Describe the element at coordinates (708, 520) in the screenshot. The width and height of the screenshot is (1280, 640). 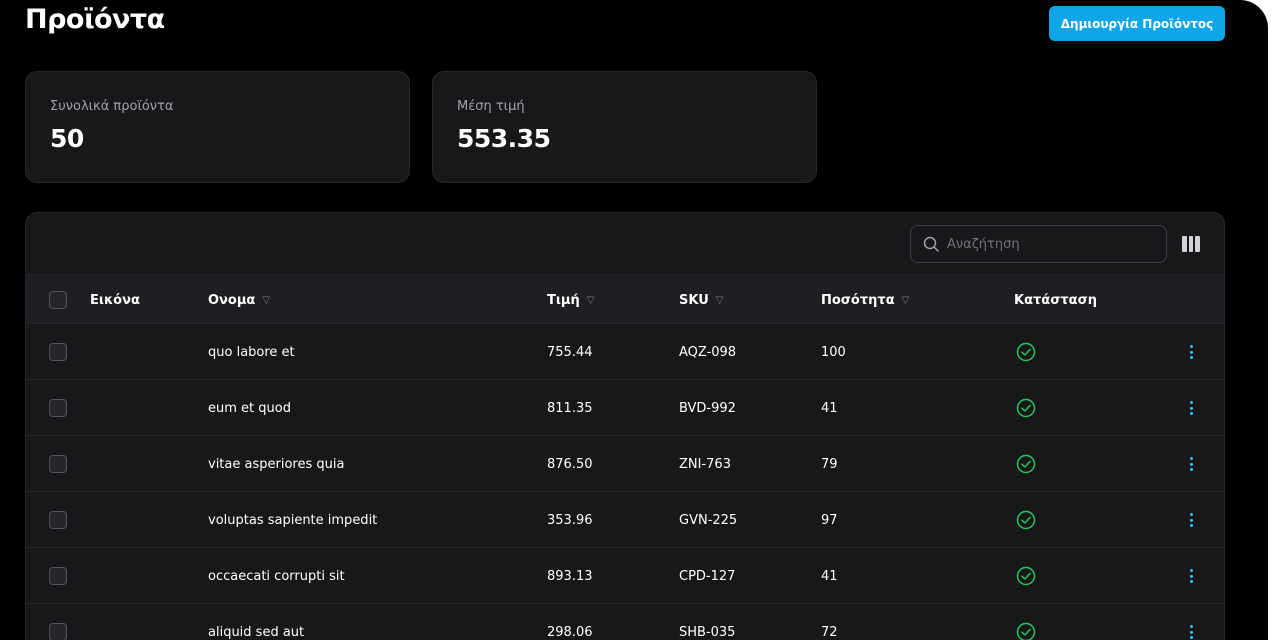
I see `product-sku: GVN-225` at that location.